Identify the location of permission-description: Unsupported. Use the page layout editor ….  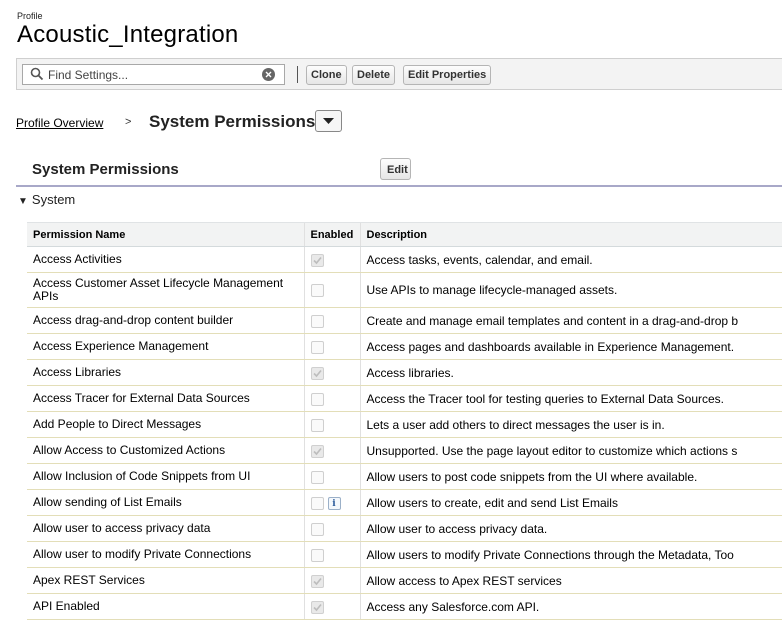
(570, 450).